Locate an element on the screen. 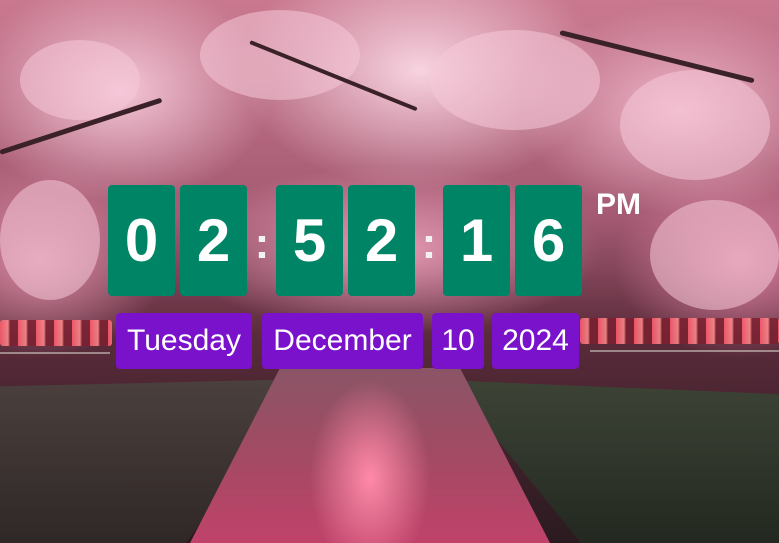 This screenshot has width=779, height=543. minute-ones-digit: 2 is located at coordinates (381, 240).